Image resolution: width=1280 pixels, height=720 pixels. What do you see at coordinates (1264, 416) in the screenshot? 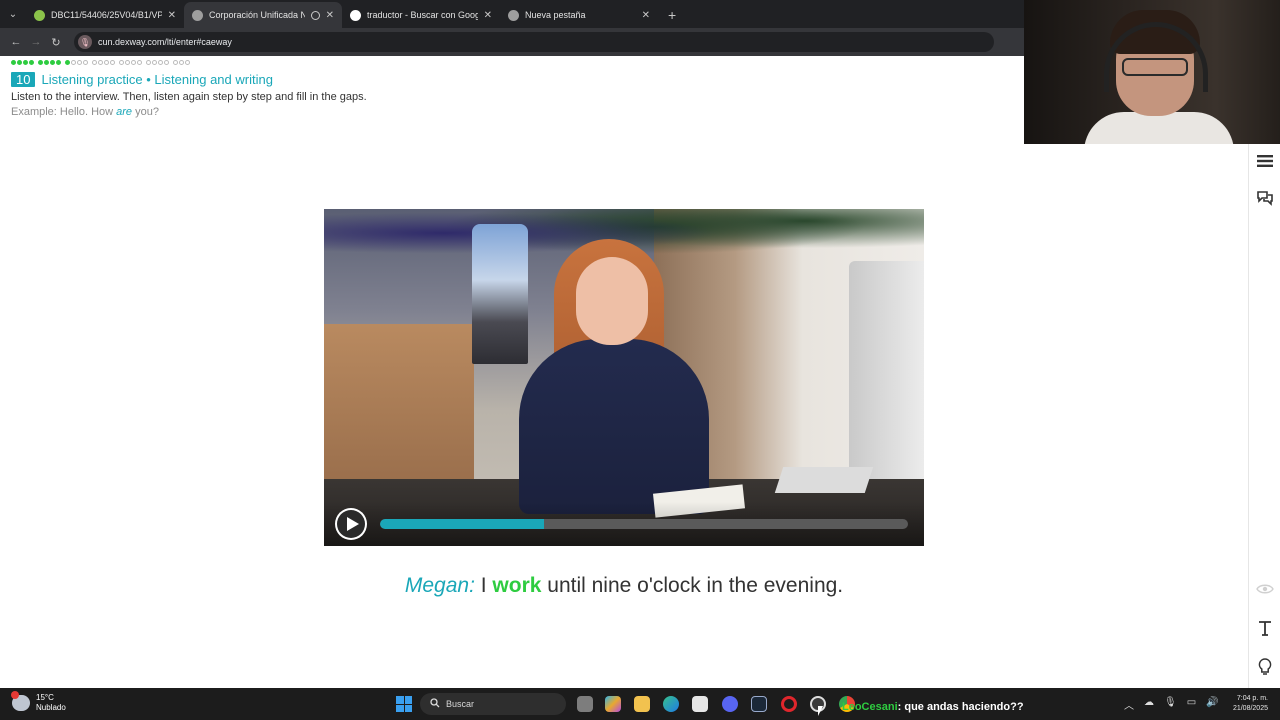
I see `side-toolbar` at bounding box center [1264, 416].